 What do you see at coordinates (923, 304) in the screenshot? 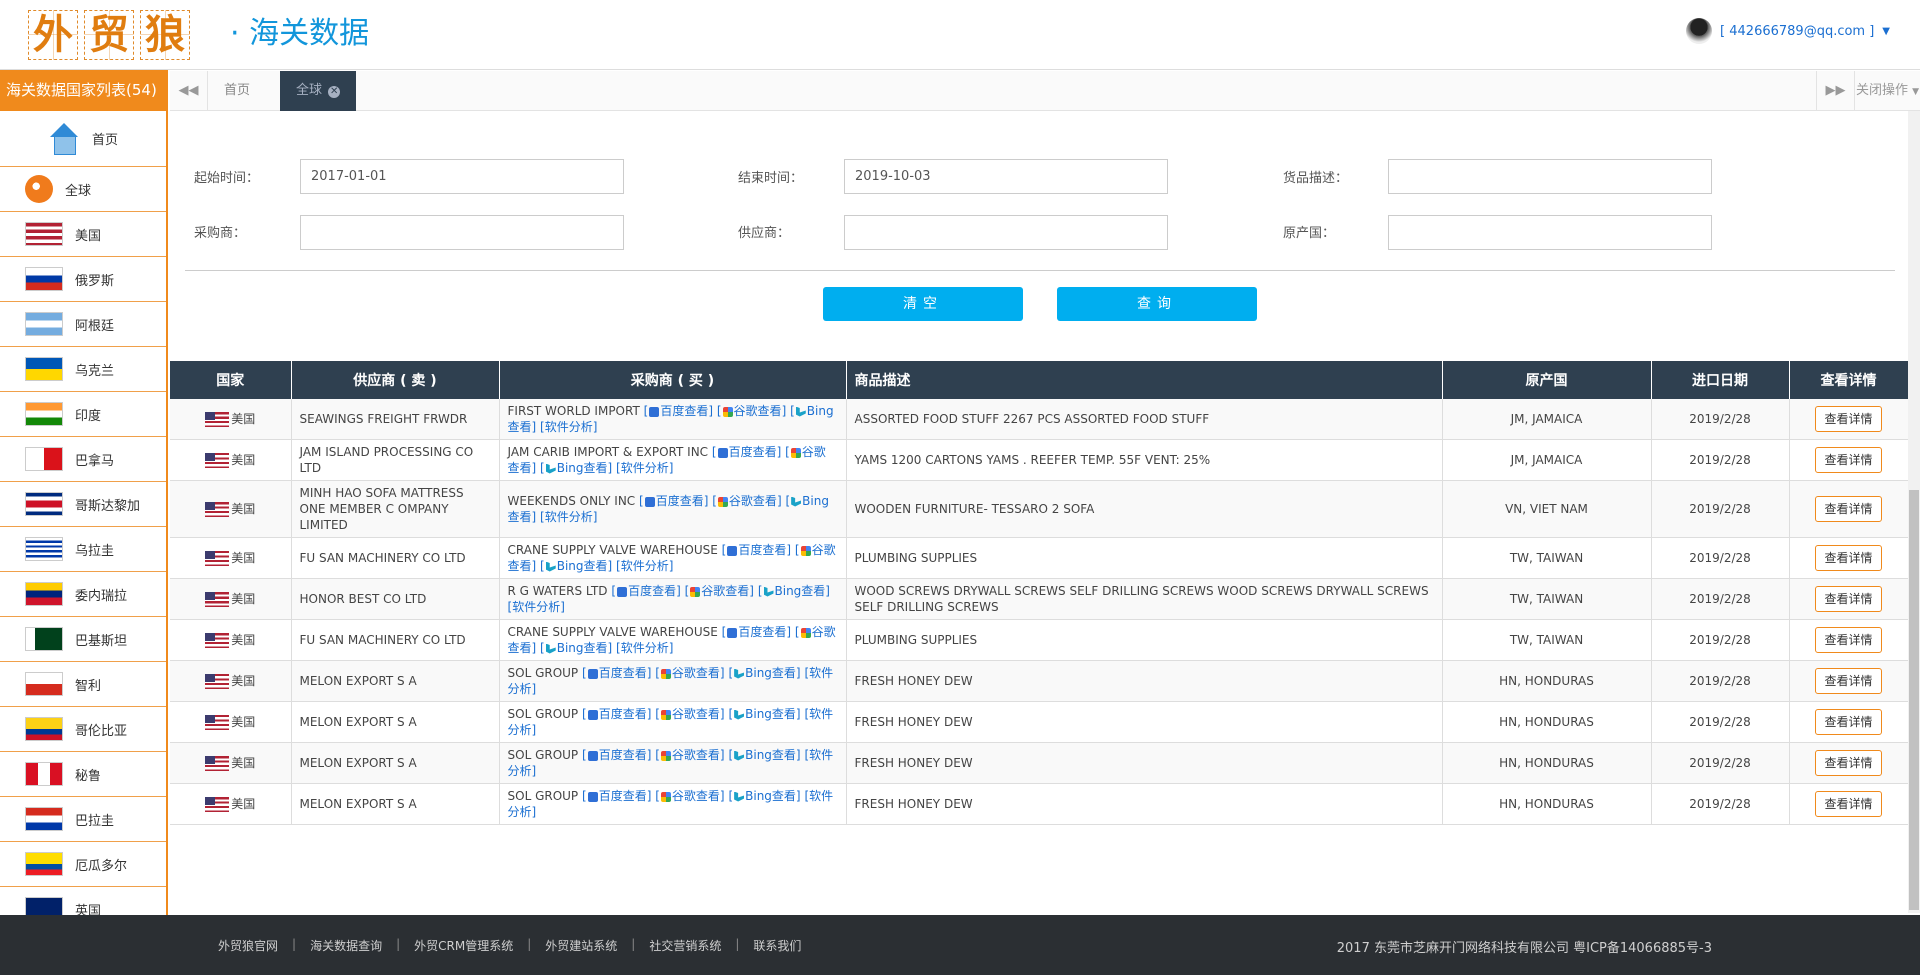
I see `clear-button: 清空` at bounding box center [923, 304].